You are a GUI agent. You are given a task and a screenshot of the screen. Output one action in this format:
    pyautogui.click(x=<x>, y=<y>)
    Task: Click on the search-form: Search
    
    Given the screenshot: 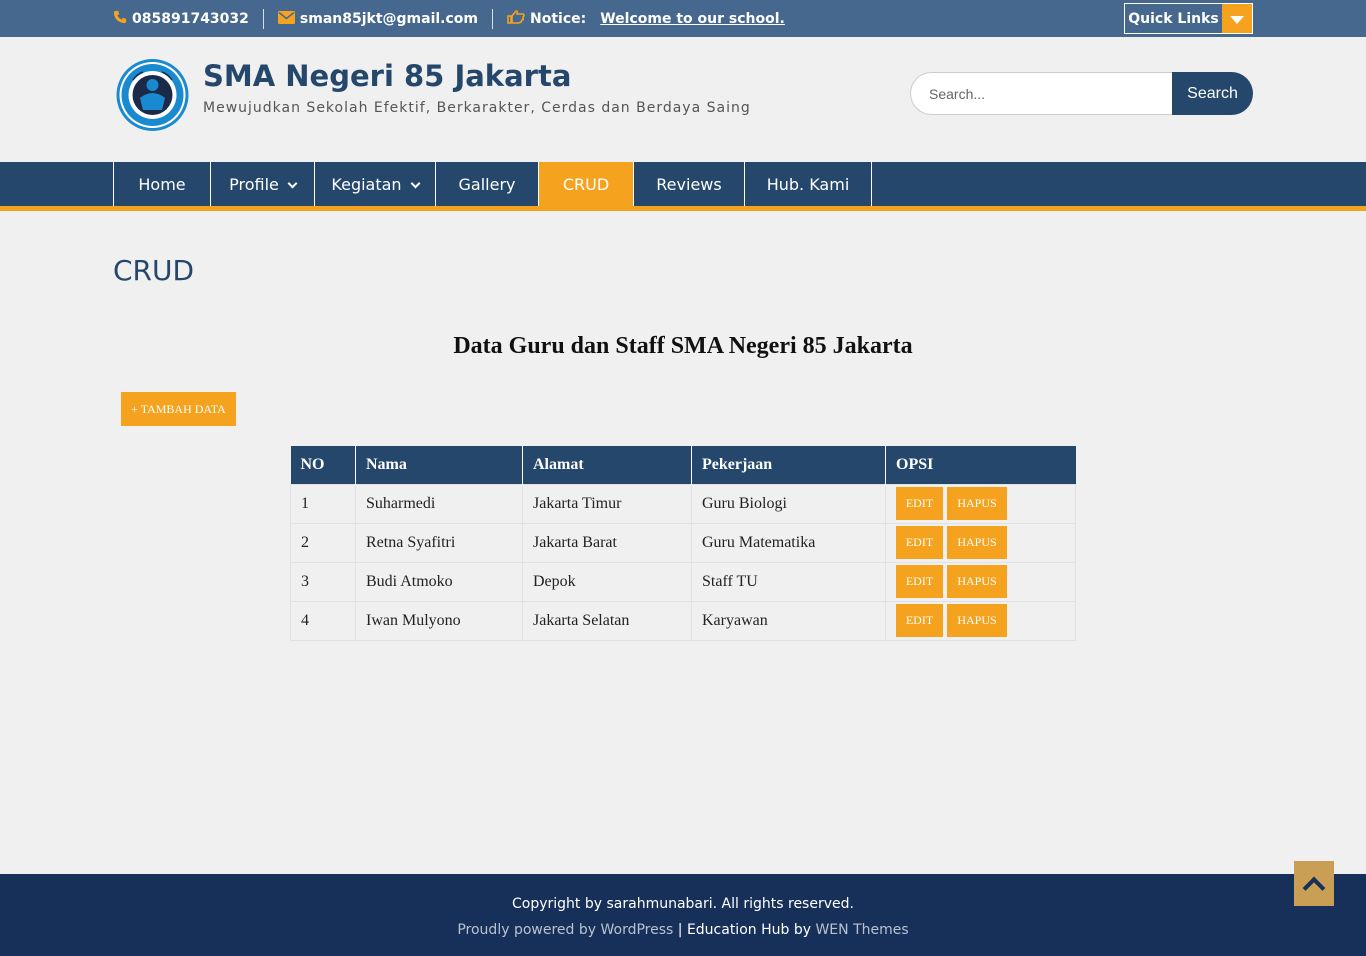 What is the action you would take?
    pyautogui.click(x=1081, y=93)
    